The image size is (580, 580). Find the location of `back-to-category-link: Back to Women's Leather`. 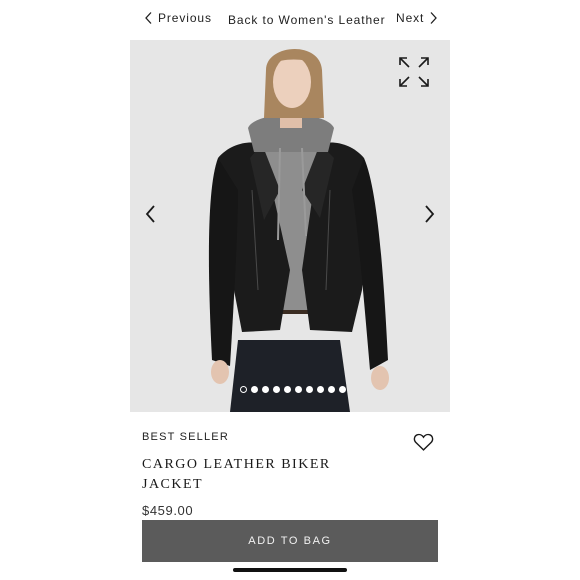

back-to-category-link: Back to Women's Leather is located at coordinates (307, 20).